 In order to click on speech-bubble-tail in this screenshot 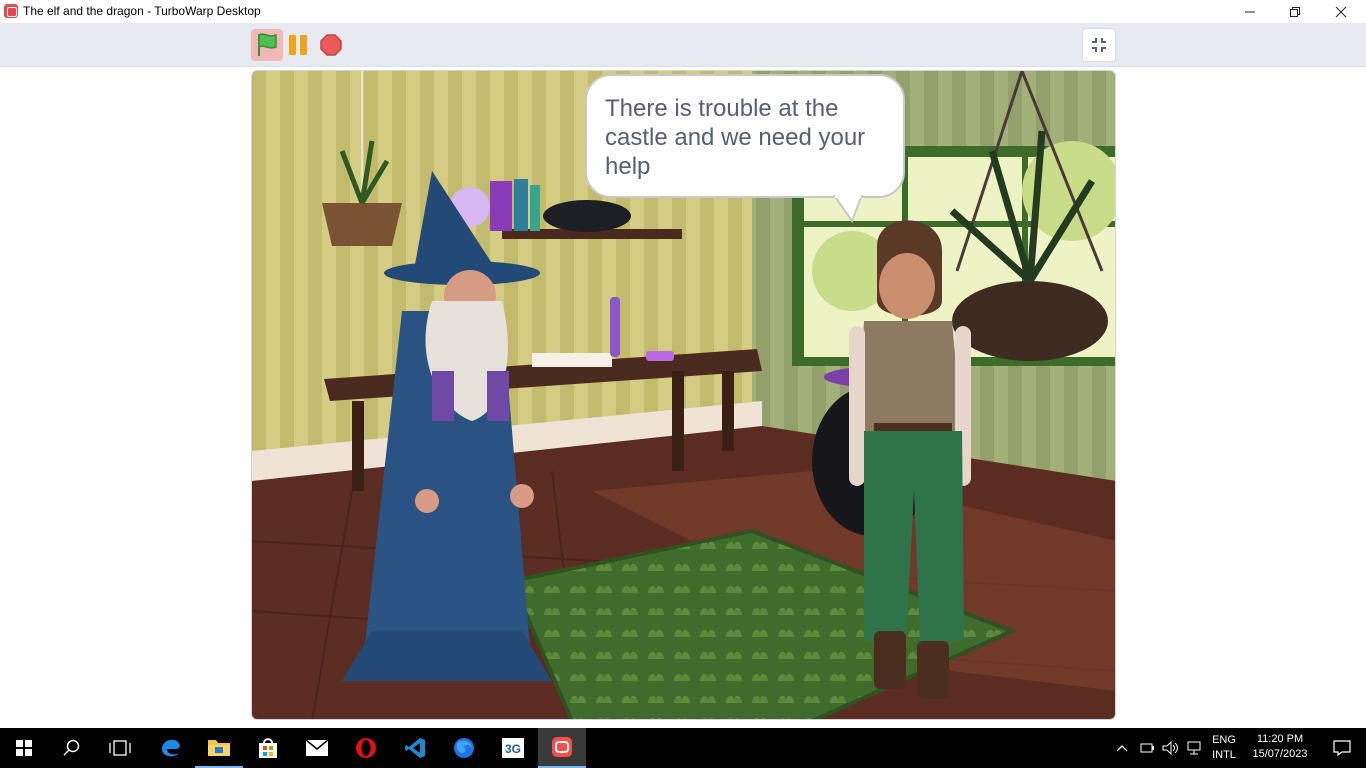, I will do `click(848, 209)`.